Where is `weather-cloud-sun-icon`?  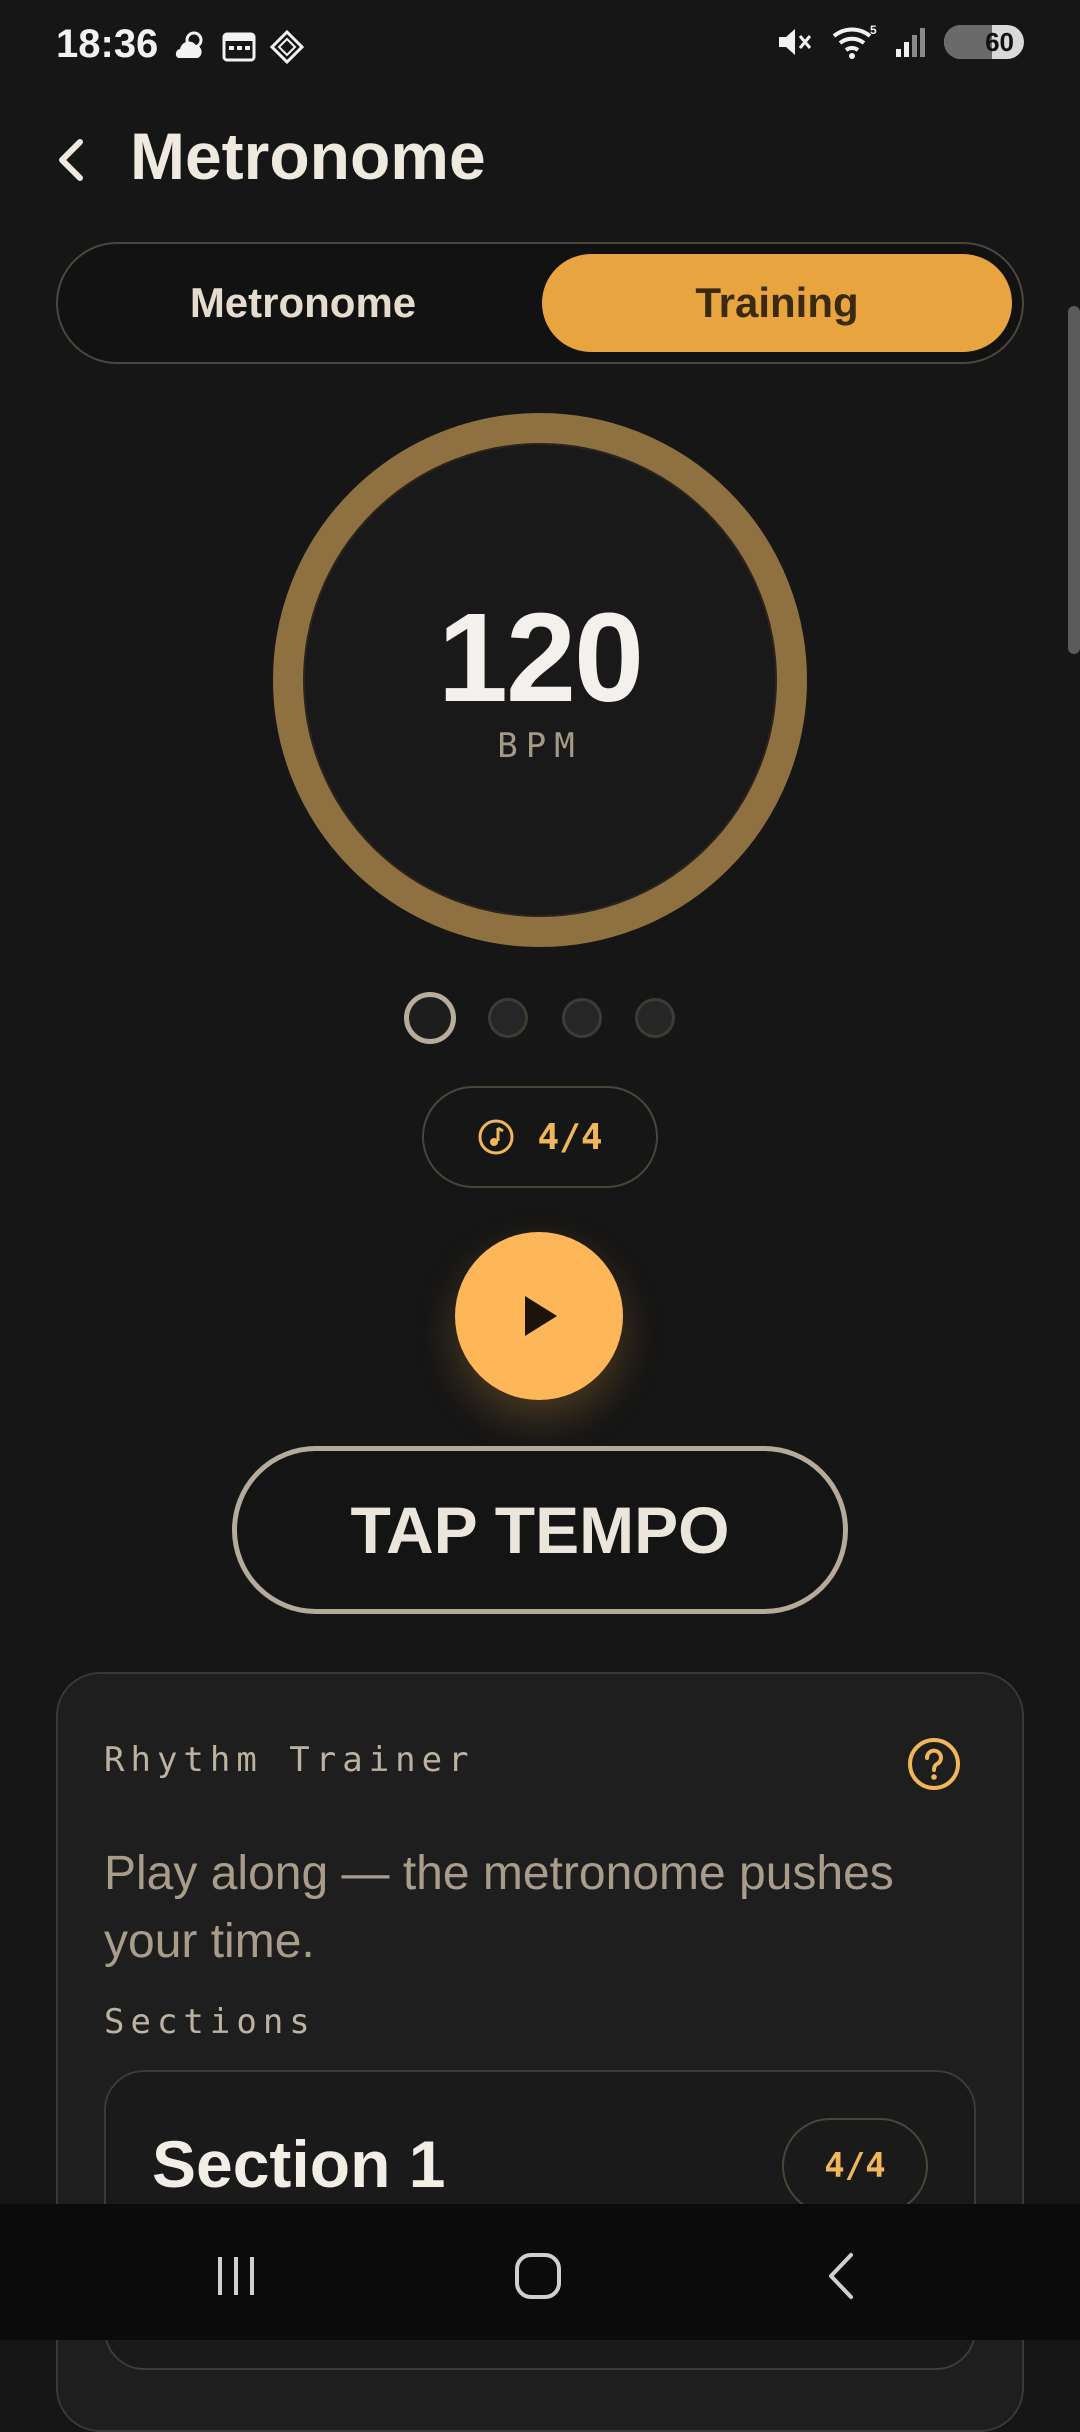 weather-cloud-sun-icon is located at coordinates (189, 44).